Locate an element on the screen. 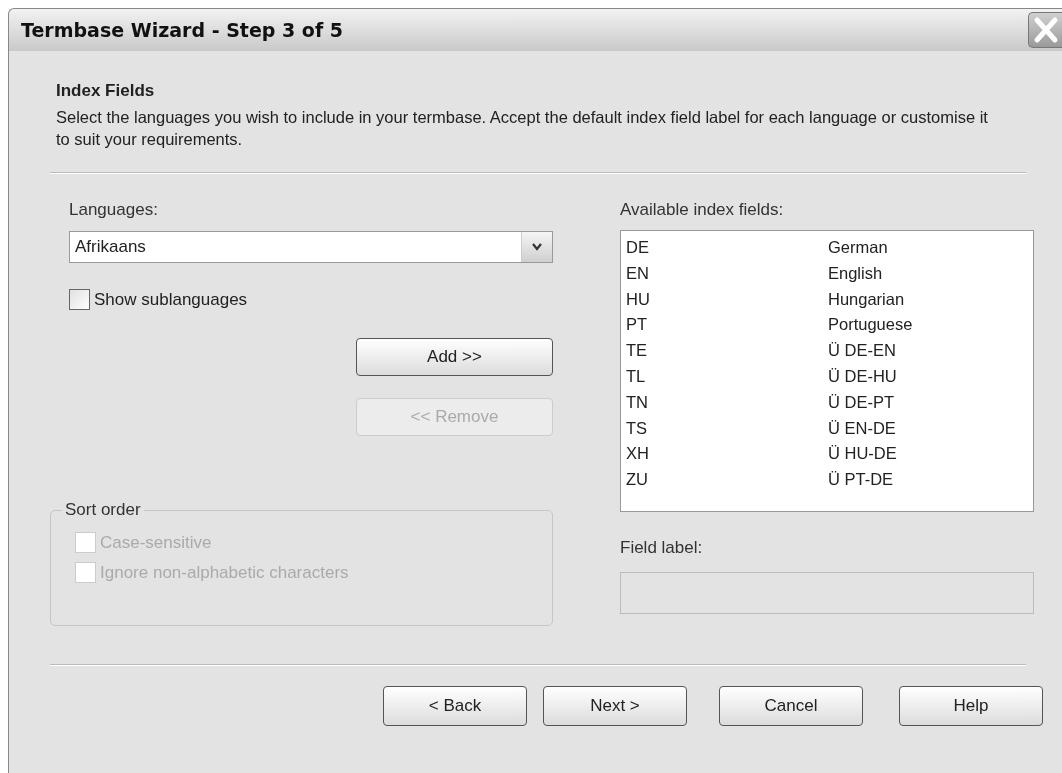 This screenshot has height=773, width=1062. list-item: DE German is located at coordinates (827, 248).